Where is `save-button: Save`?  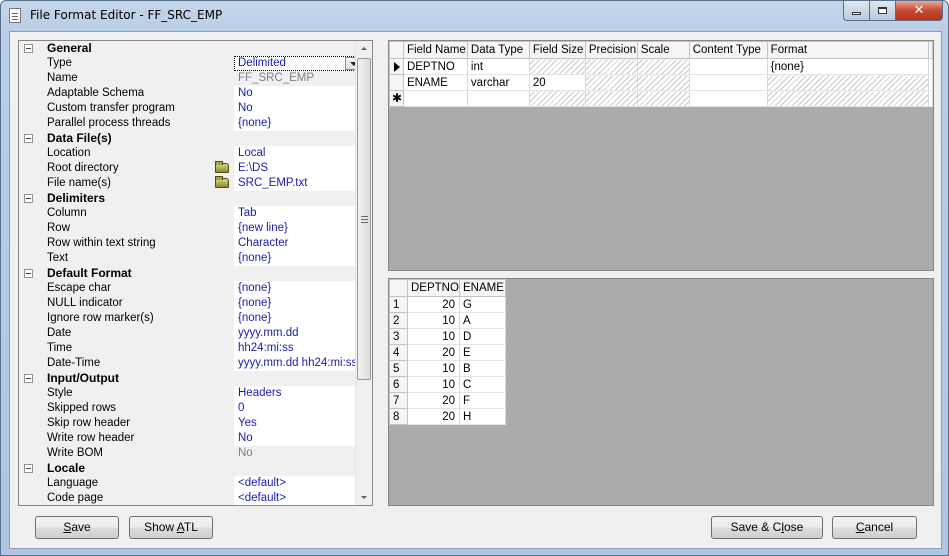 save-button: Save is located at coordinates (77, 527).